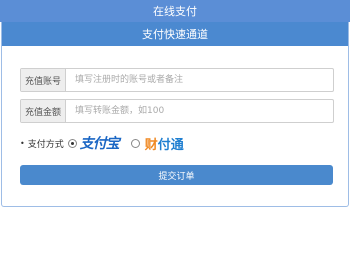  What do you see at coordinates (199, 111) in the screenshot?
I see `amount-input` at bounding box center [199, 111].